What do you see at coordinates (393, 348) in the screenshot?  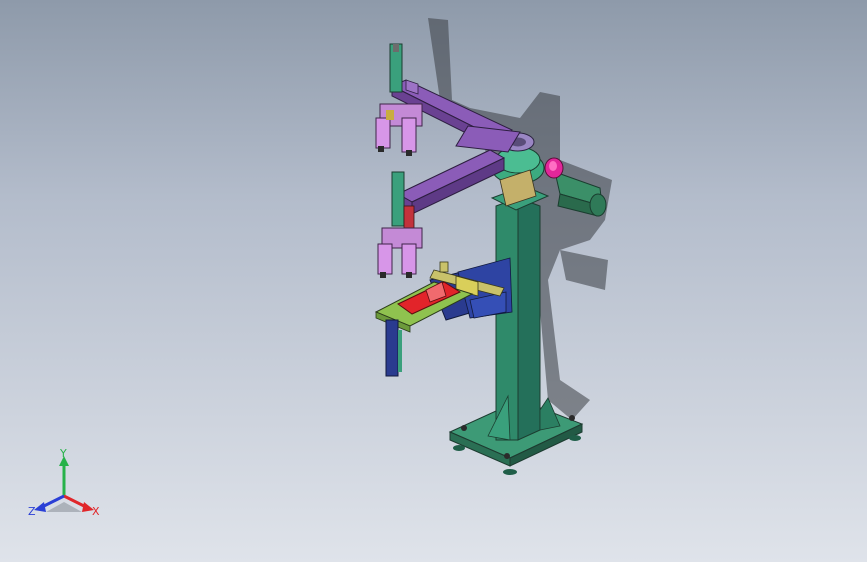 I see `support-rod` at bounding box center [393, 348].